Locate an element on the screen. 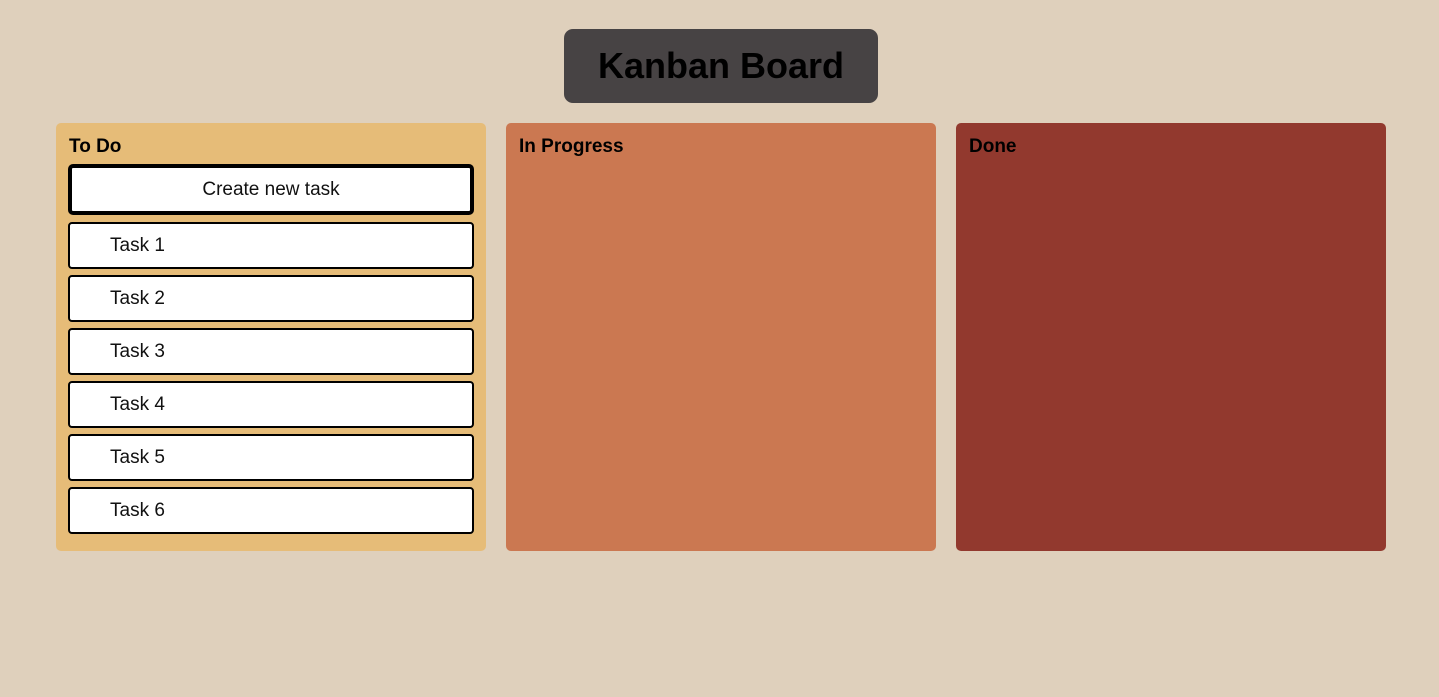  task-card: Task 6 is located at coordinates (271, 510).